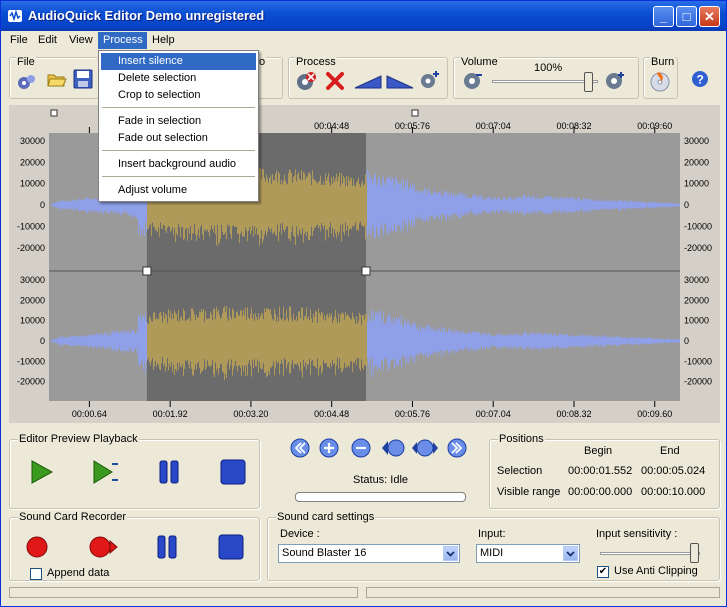  I want to click on menu-fade-out: Fade out selection, so click(178, 138).